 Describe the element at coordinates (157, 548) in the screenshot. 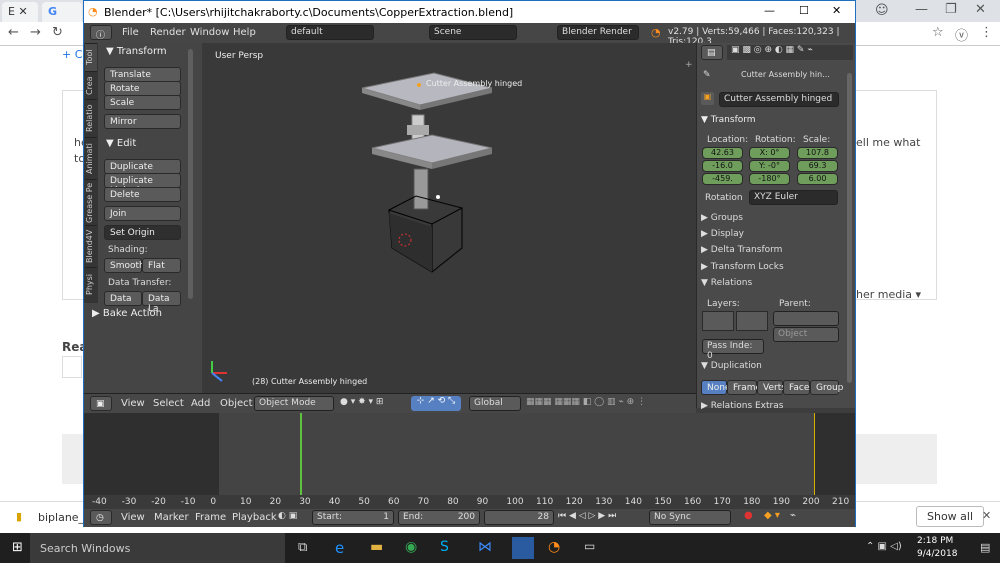

I see `search-box: Search Windows` at that location.